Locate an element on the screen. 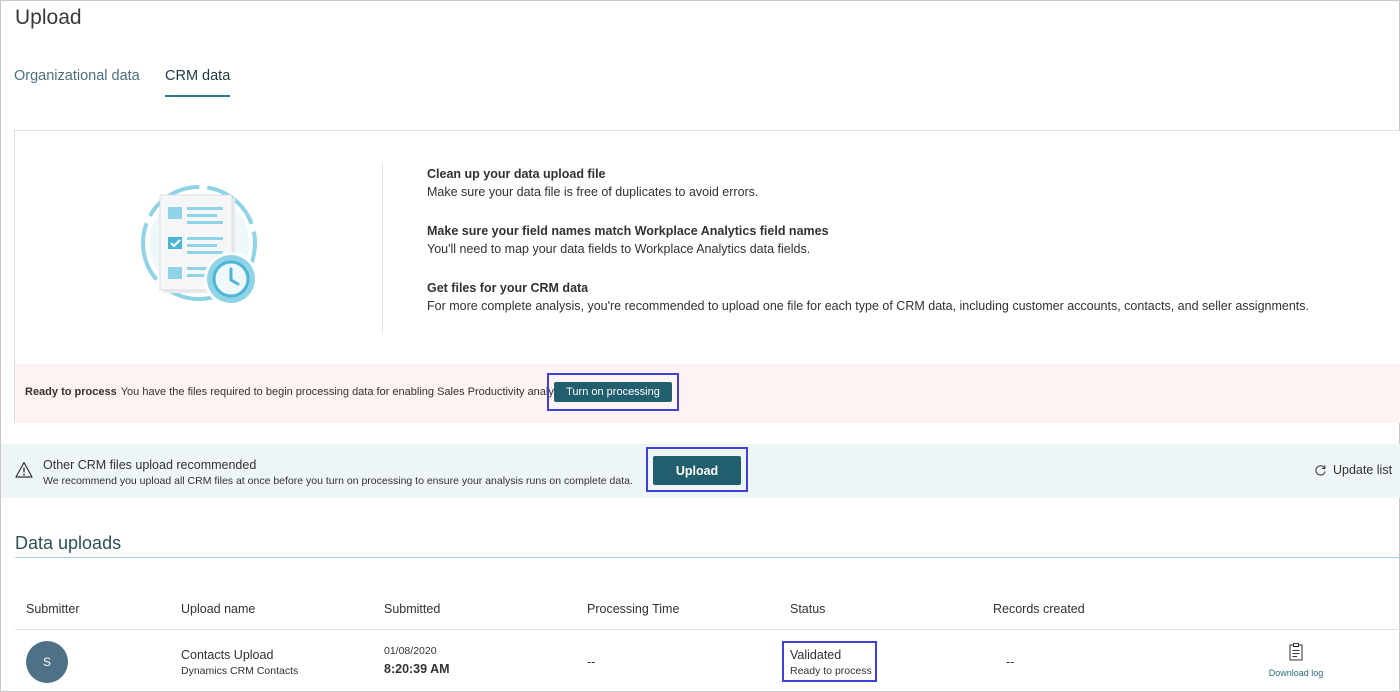  update-list-label: Update list is located at coordinates (1363, 470).